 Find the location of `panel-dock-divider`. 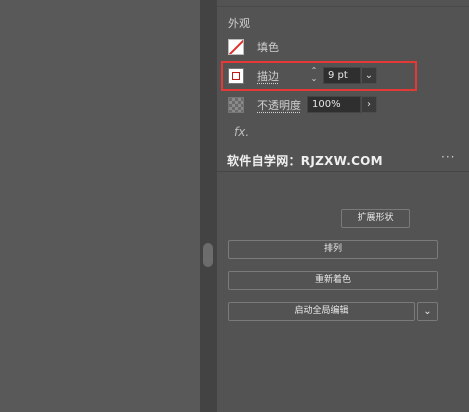

panel-dock-divider is located at coordinates (208, 206).